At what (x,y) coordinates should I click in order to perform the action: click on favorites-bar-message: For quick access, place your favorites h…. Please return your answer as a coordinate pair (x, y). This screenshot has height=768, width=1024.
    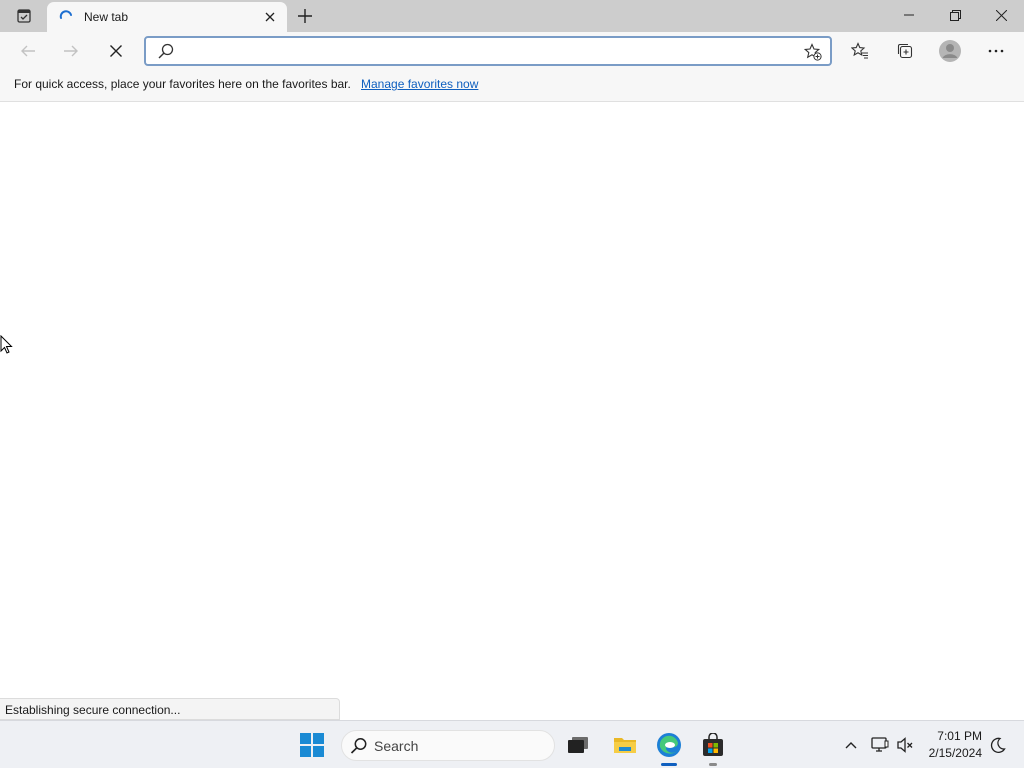
    Looking at the image, I should click on (182, 84).